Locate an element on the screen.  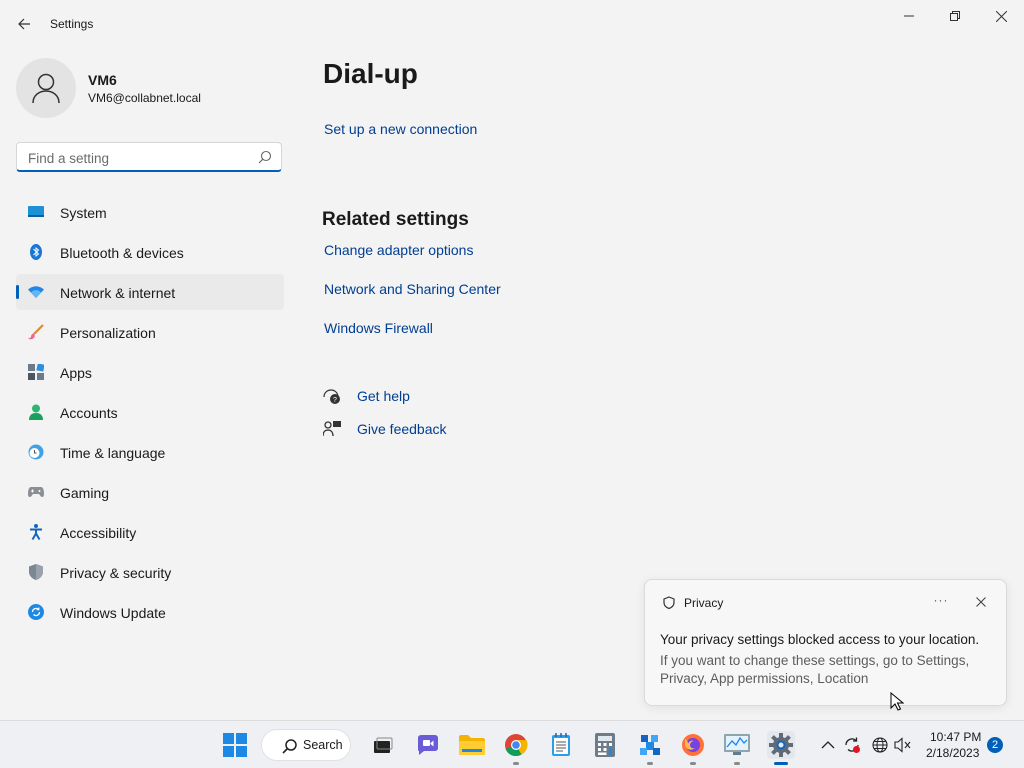
windows-firewall-link: Windows Firewall is located at coordinates (378, 328).